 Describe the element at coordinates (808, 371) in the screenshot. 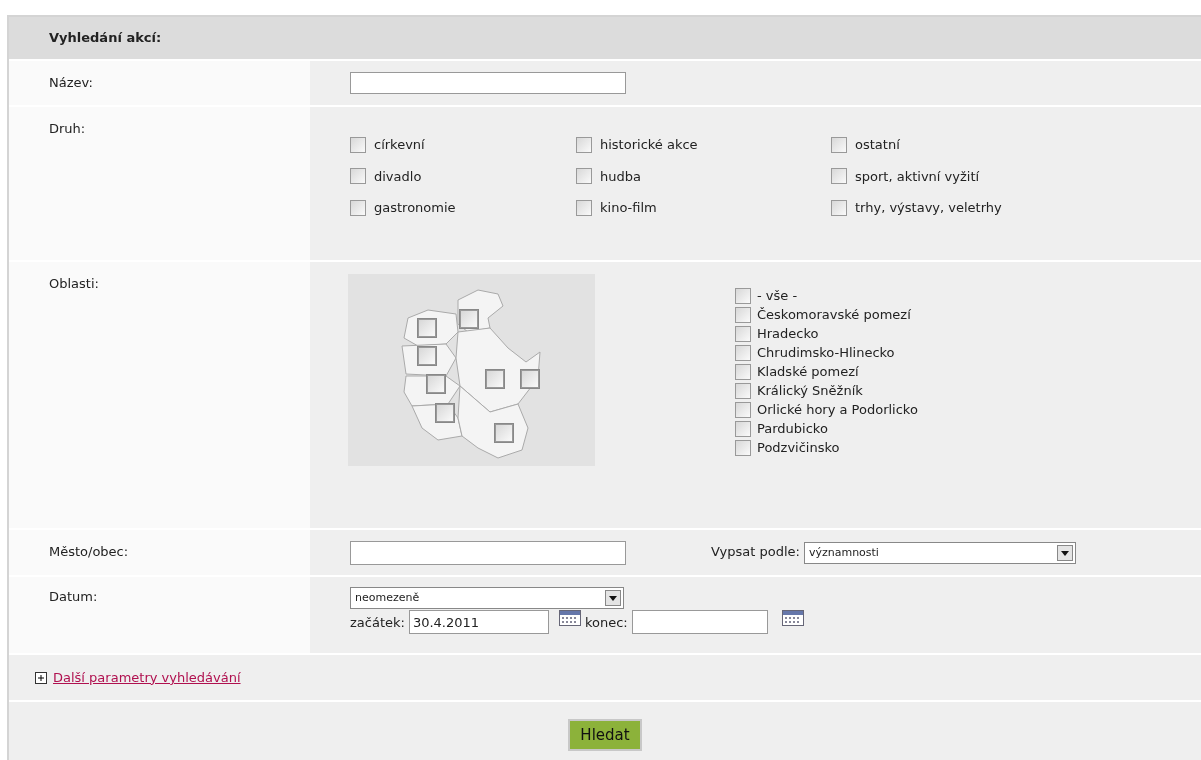

I see `checkbox-label: Kladské pomezí` at that location.